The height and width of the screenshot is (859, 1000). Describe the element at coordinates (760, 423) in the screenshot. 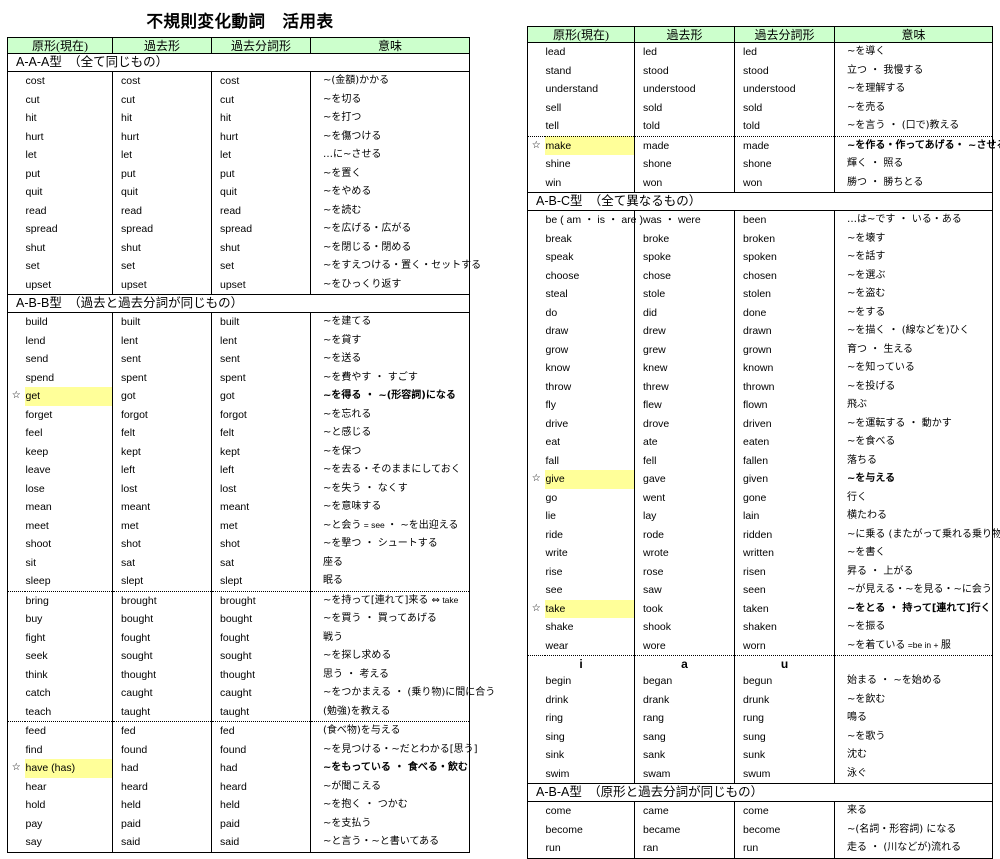

I see `table-row: drive drove driven ~を運転する ・ 動かす` at that location.